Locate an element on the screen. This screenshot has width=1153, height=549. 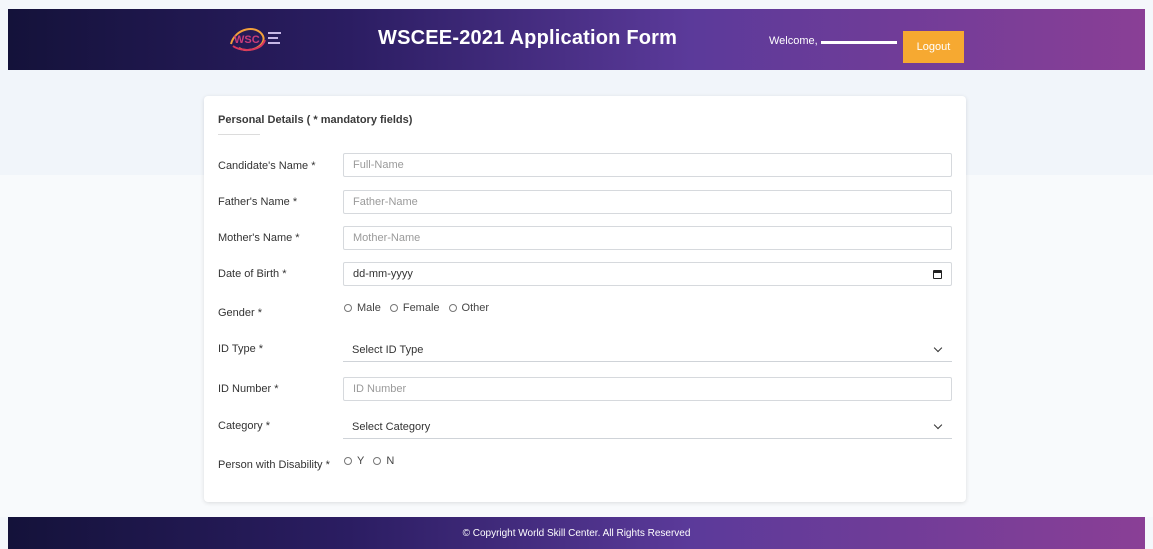
id-type-select: Select ID Type is located at coordinates (647, 350).